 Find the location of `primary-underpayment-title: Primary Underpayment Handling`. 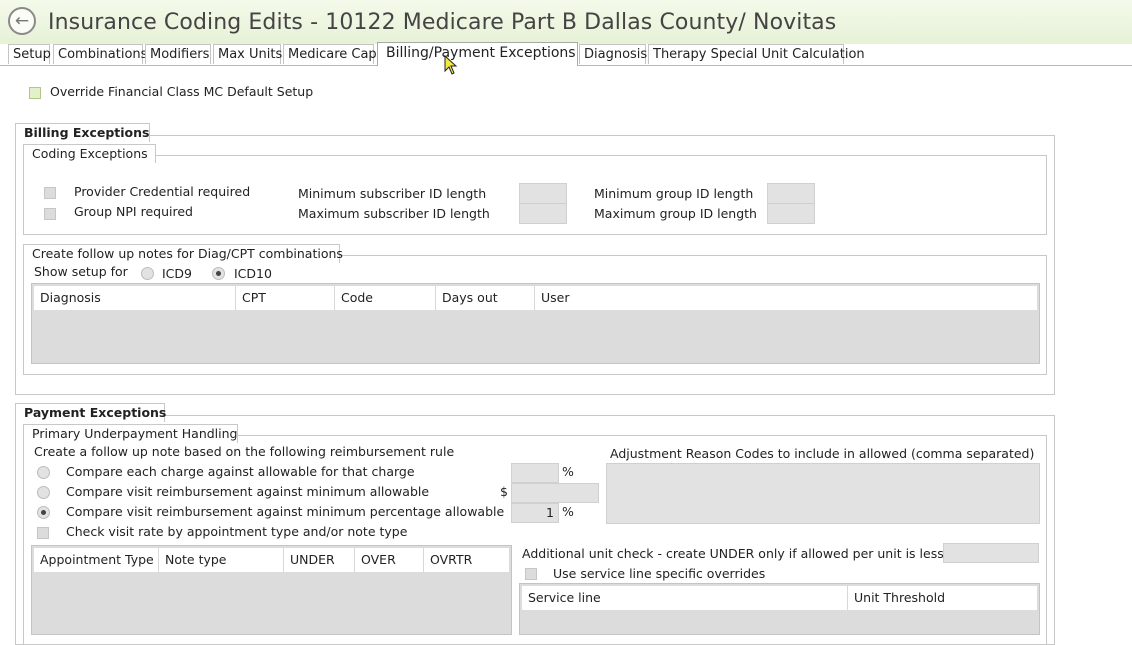

primary-underpayment-title: Primary Underpayment Handling is located at coordinates (130, 433).